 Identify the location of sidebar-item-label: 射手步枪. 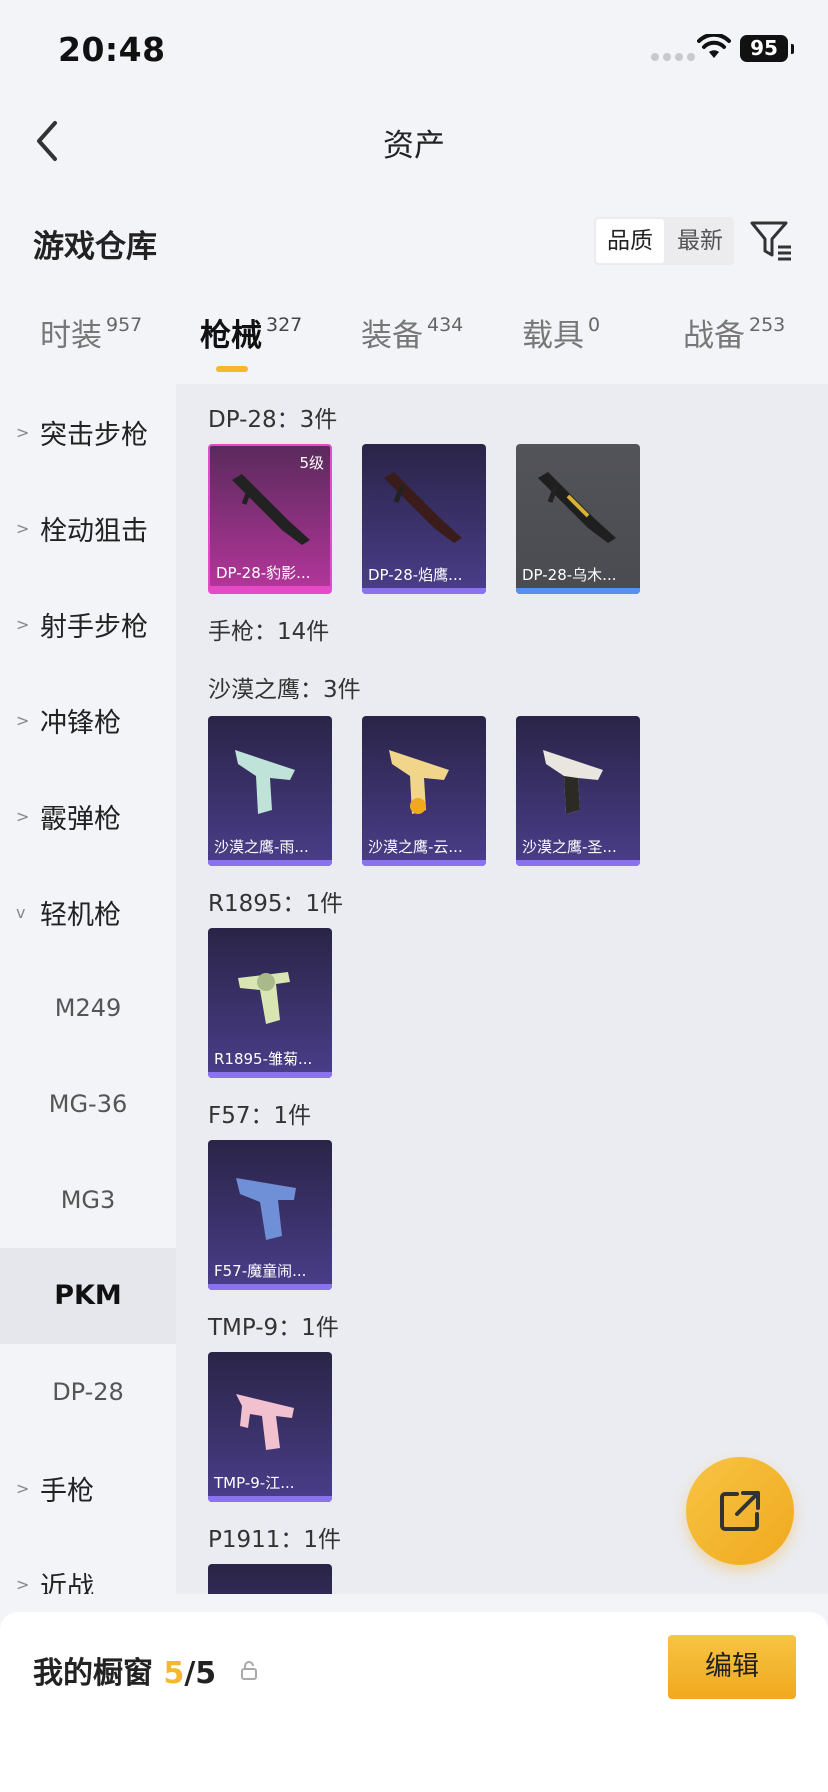
(94, 627).